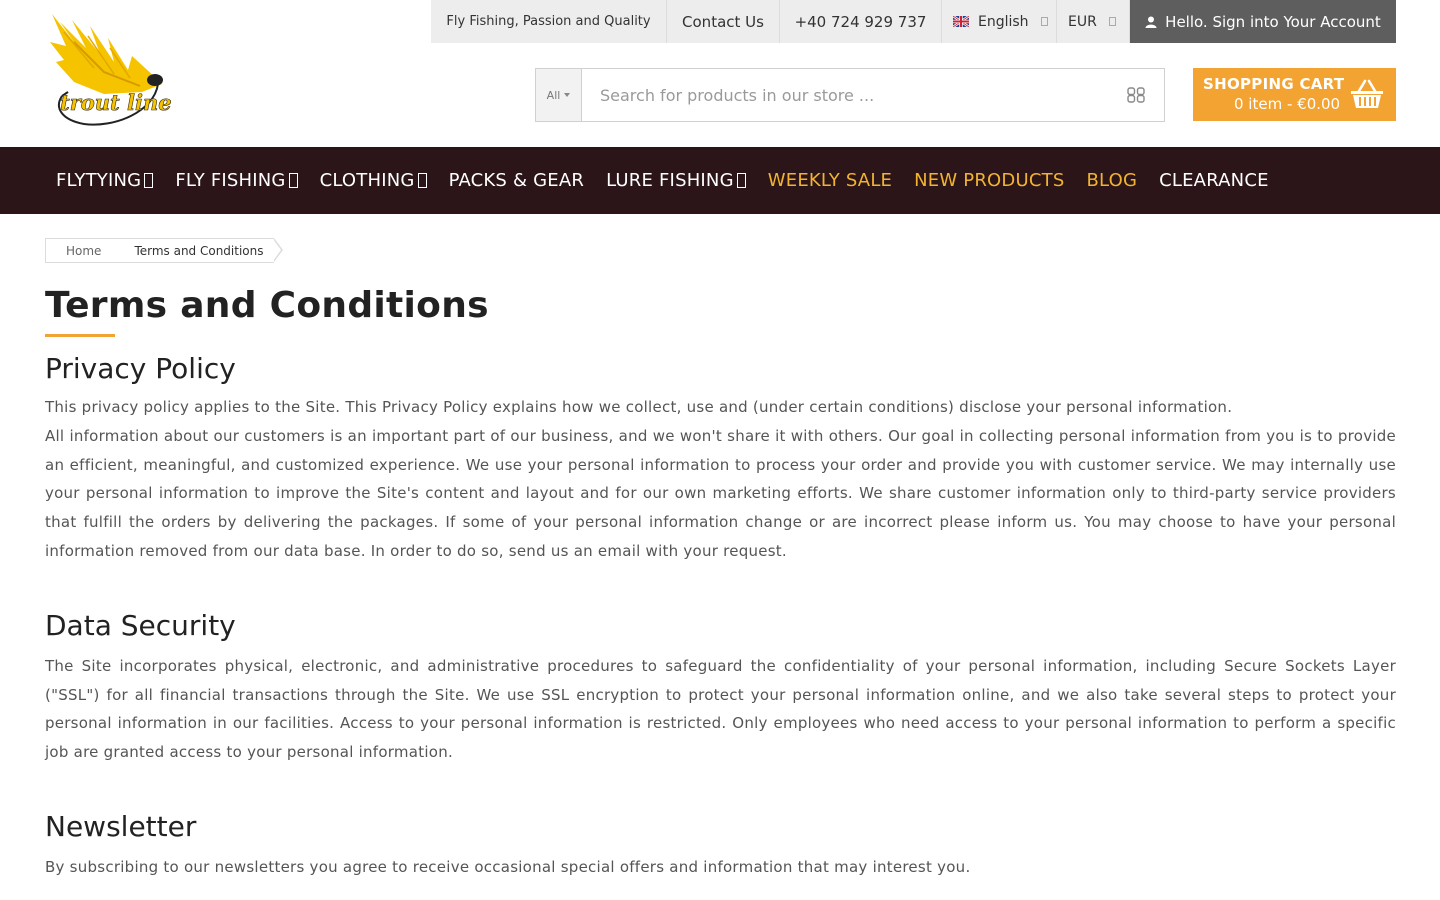  What do you see at coordinates (267, 305) in the screenshot?
I see `page-title: Terms and Conditions` at bounding box center [267, 305].